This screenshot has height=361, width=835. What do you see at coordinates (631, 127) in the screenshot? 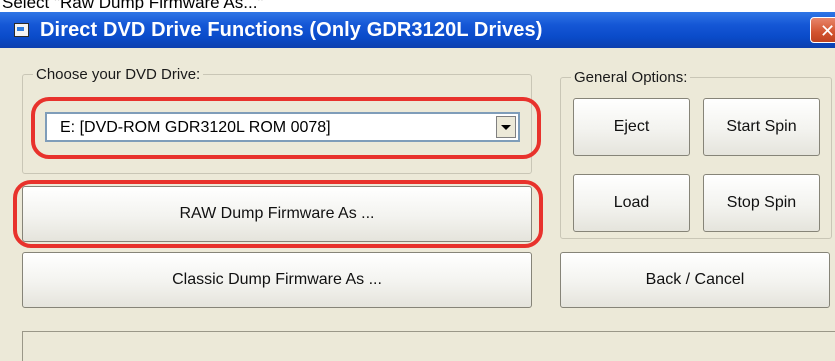
I see `eject-button: Eject` at bounding box center [631, 127].